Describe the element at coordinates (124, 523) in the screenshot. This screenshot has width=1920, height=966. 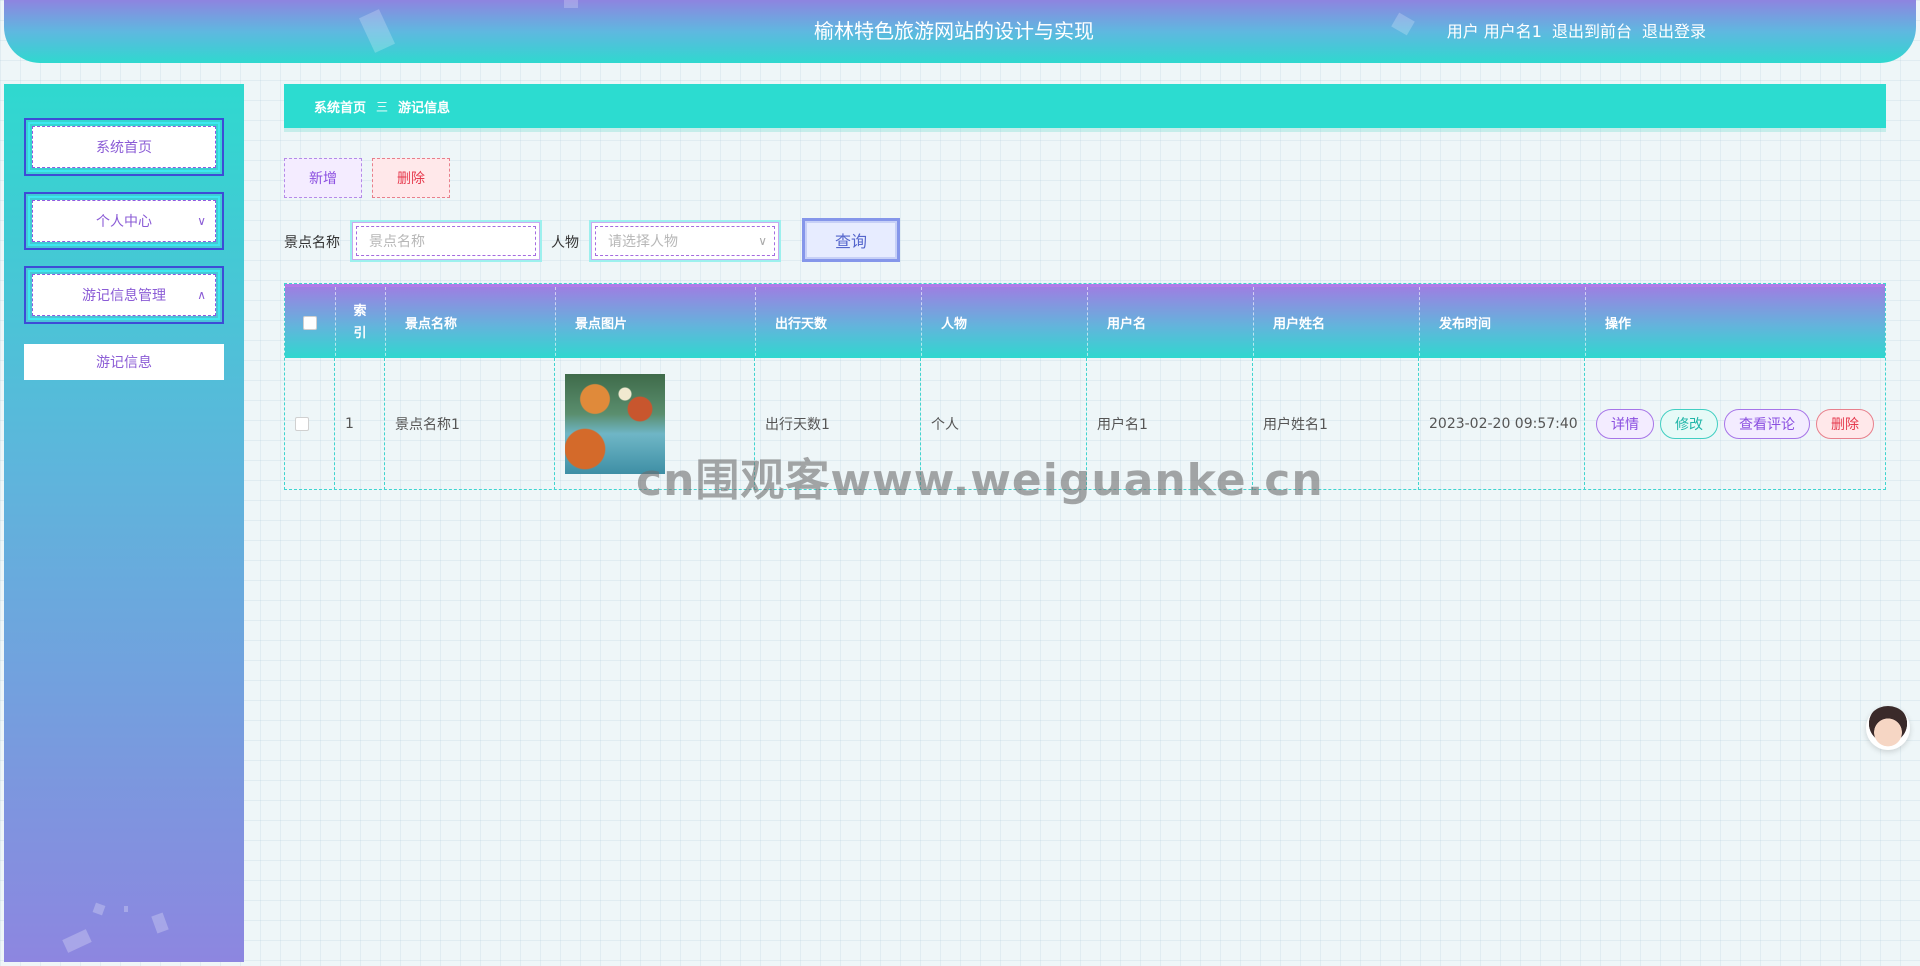
I see `sidebar: 系统首页 个人中心 ∨ 游记信息管理 ∧ 游记信息` at that location.